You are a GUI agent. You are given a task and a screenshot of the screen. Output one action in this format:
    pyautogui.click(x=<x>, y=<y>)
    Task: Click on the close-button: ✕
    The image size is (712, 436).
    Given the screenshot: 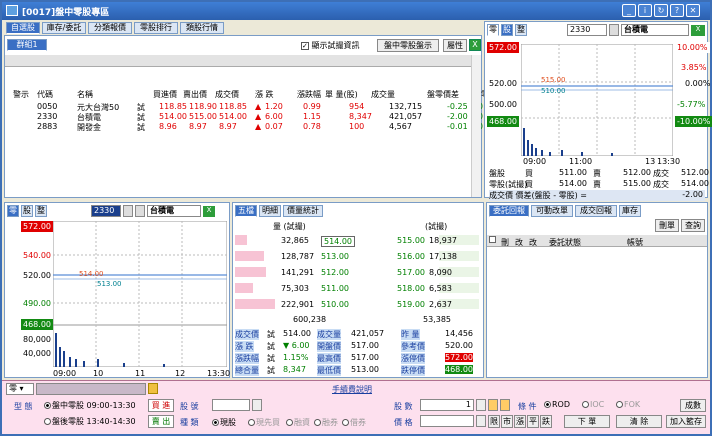 What is the action you would take?
    pyautogui.click(x=693, y=10)
    